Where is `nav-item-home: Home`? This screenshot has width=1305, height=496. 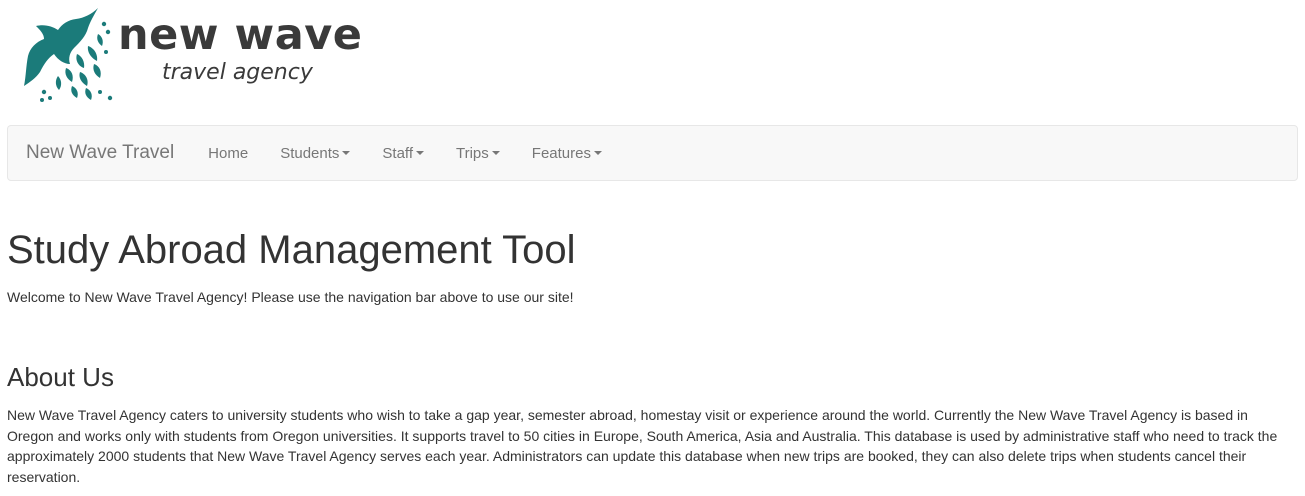
nav-item-home: Home is located at coordinates (228, 153).